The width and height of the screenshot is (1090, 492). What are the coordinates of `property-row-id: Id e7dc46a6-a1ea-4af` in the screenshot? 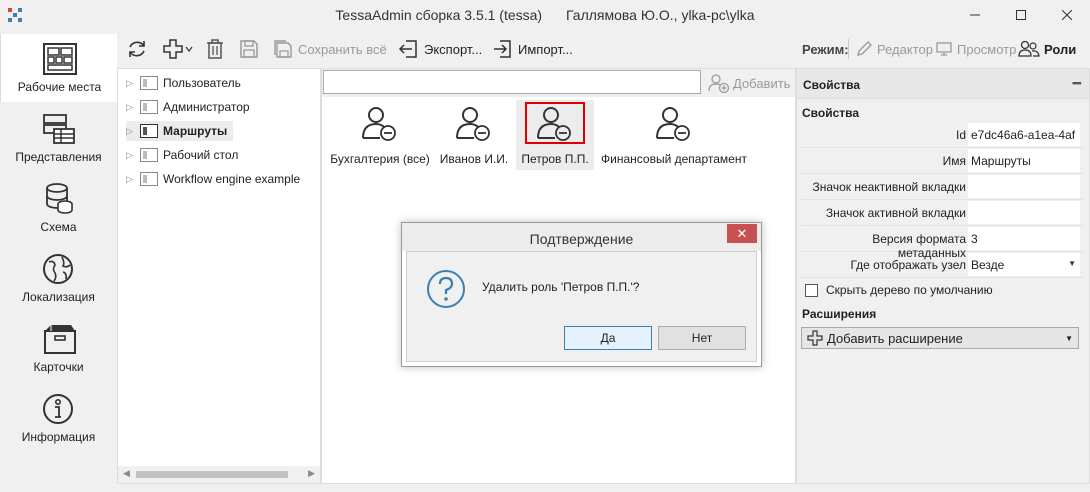 It's located at (942, 135).